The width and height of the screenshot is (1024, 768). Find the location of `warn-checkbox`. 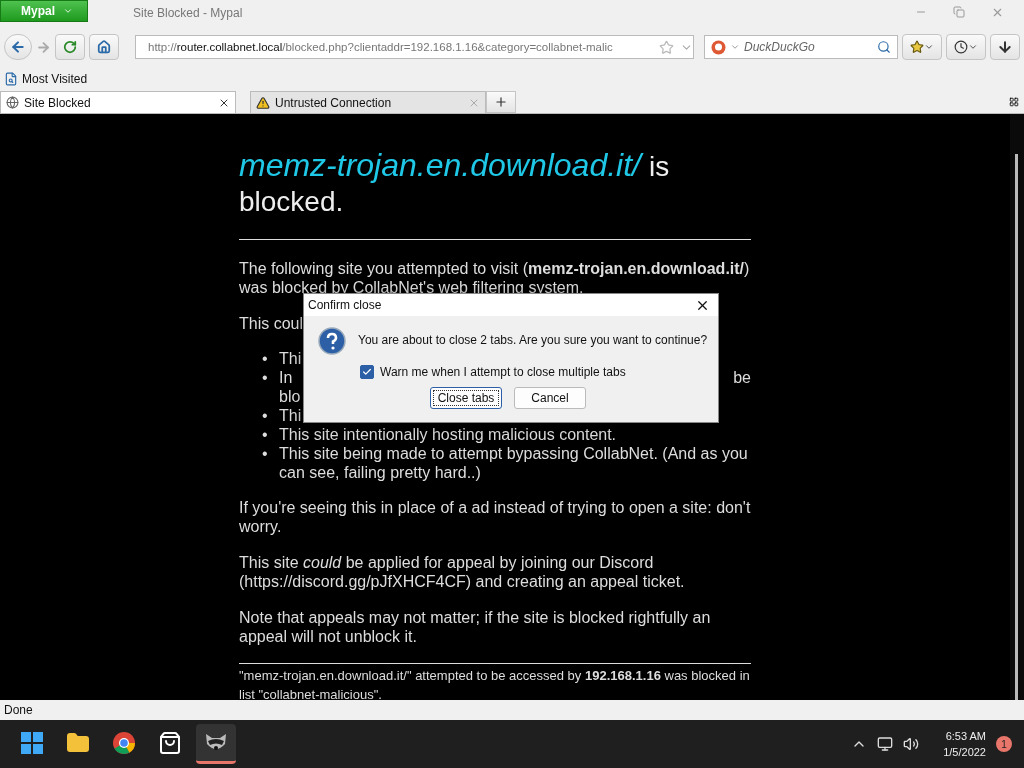

warn-checkbox is located at coordinates (367, 372).